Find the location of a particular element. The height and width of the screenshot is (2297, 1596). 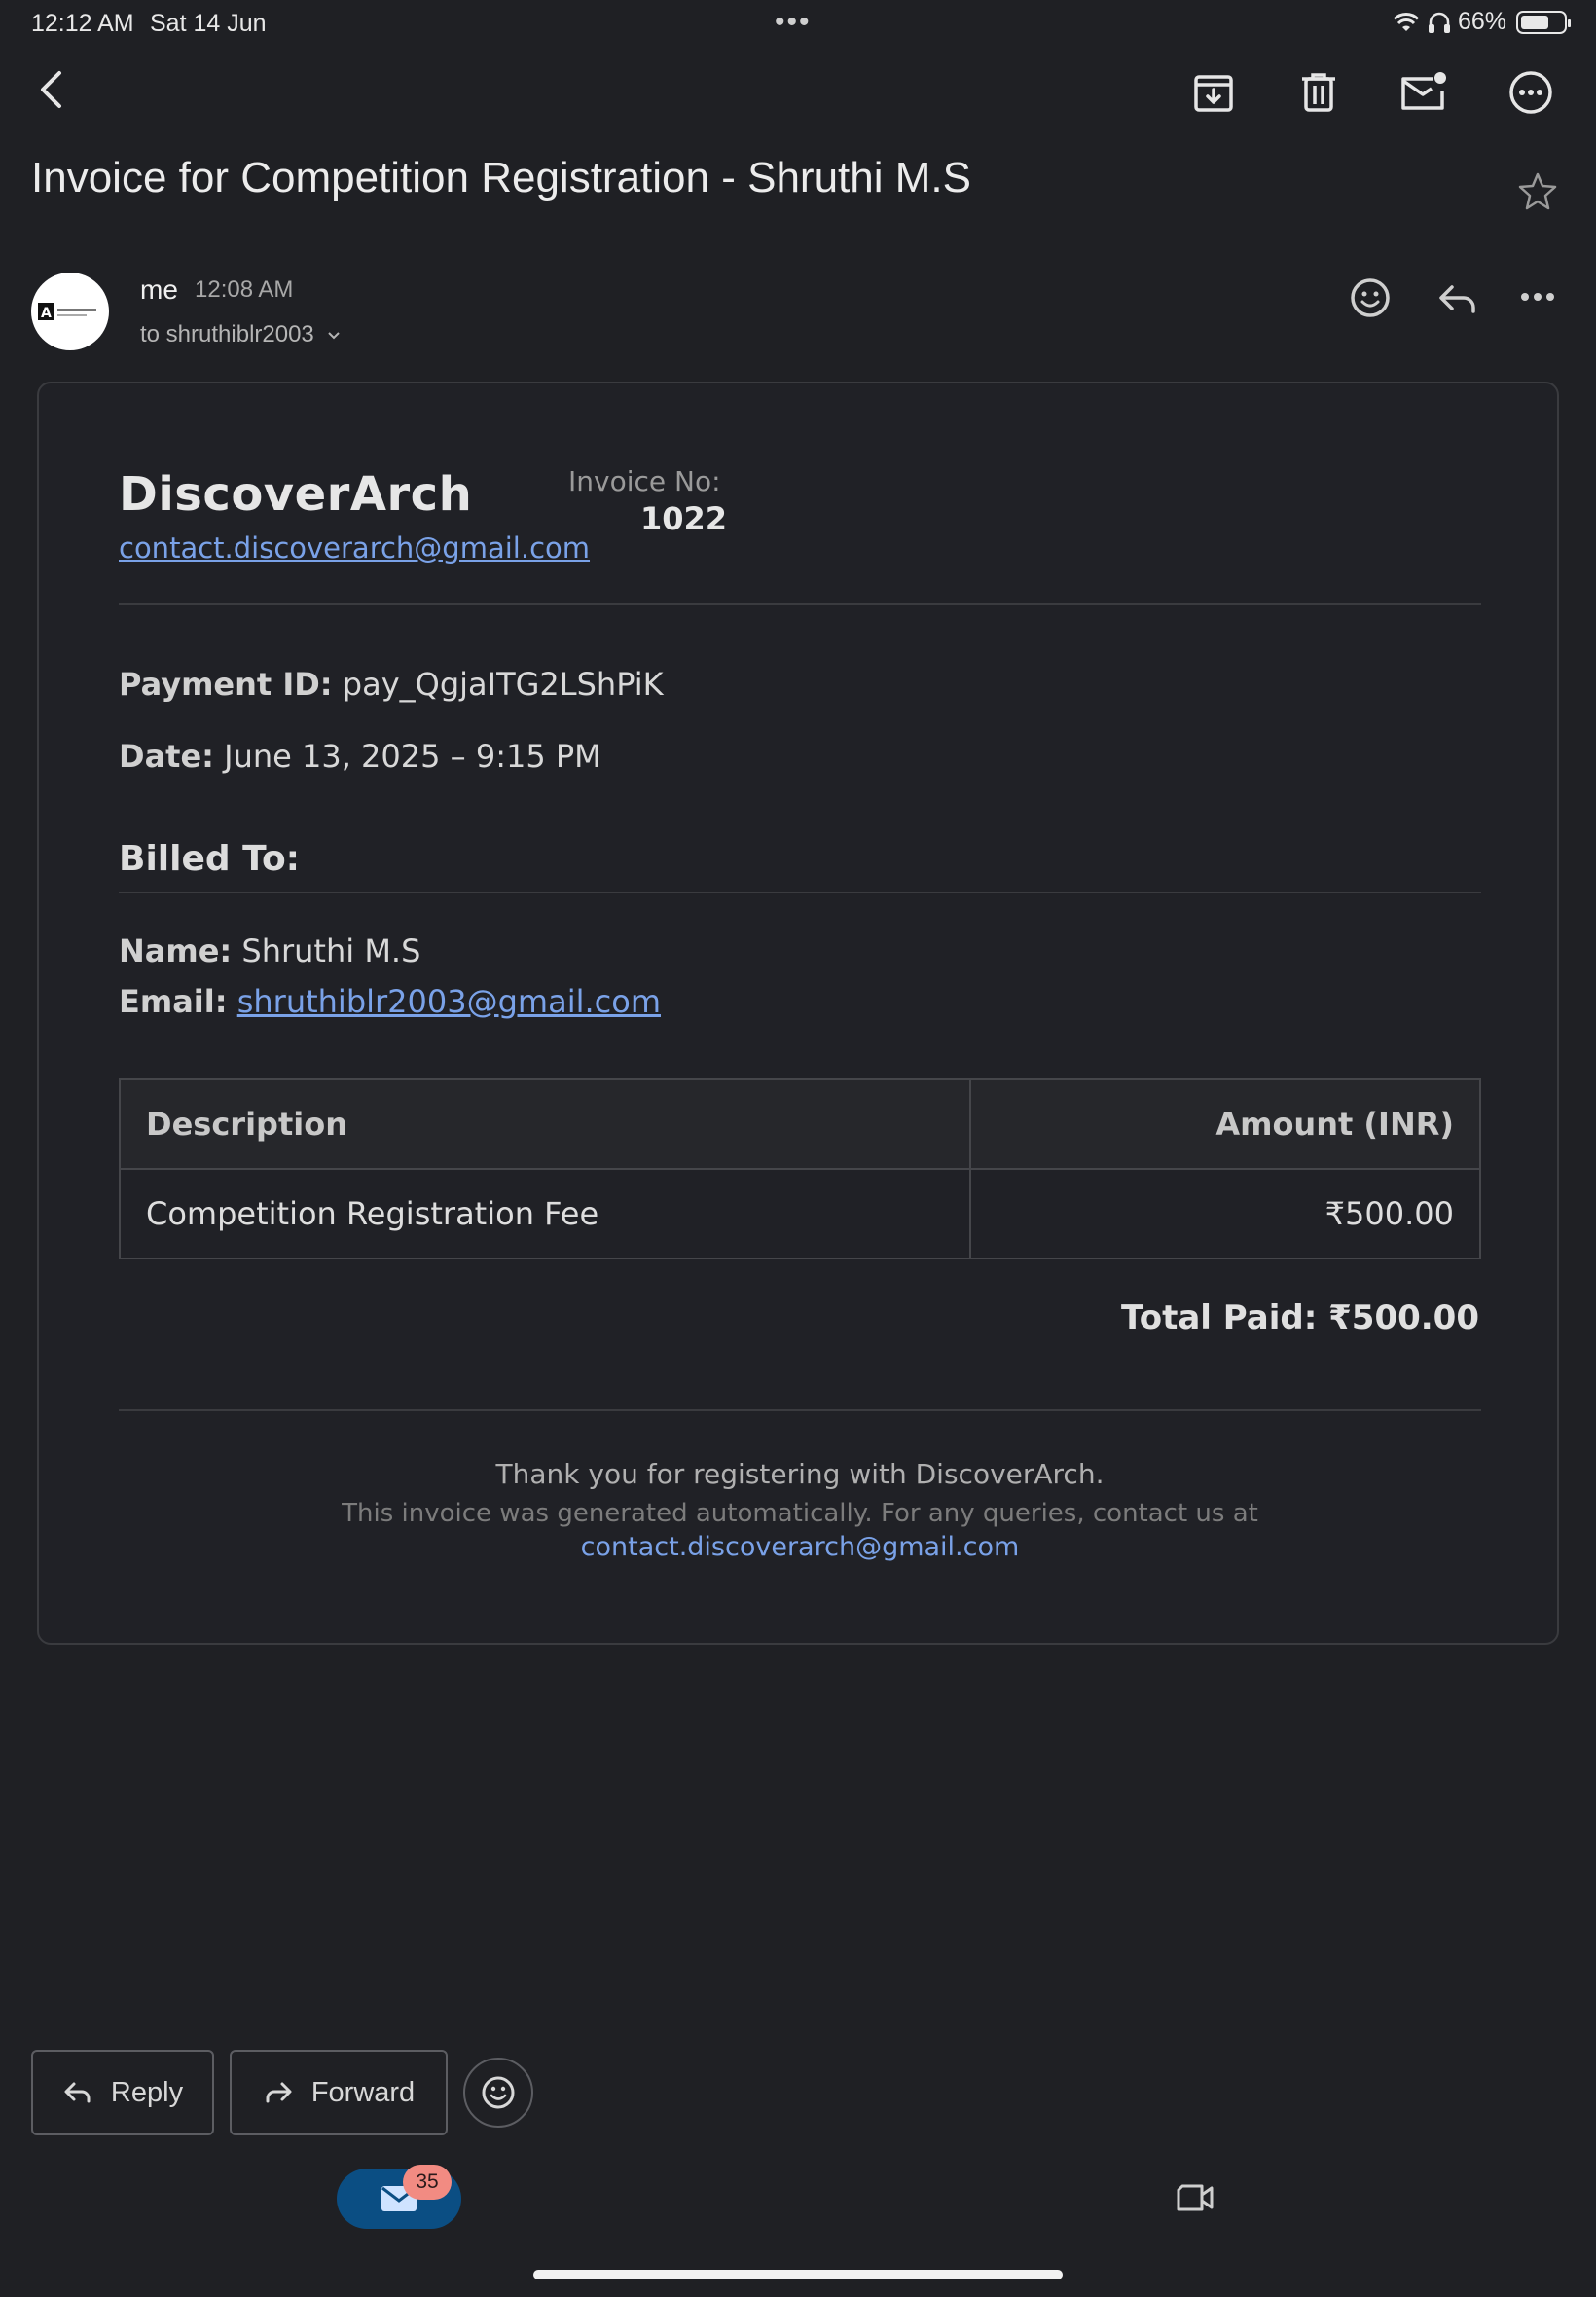

payment-id-value: pay_QgjaITG2LShPiK is located at coordinates (503, 684).